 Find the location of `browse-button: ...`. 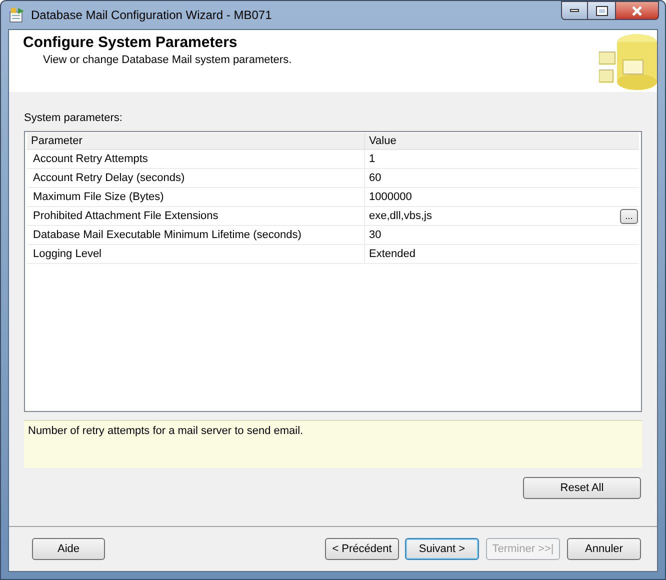

browse-button: ... is located at coordinates (629, 216).